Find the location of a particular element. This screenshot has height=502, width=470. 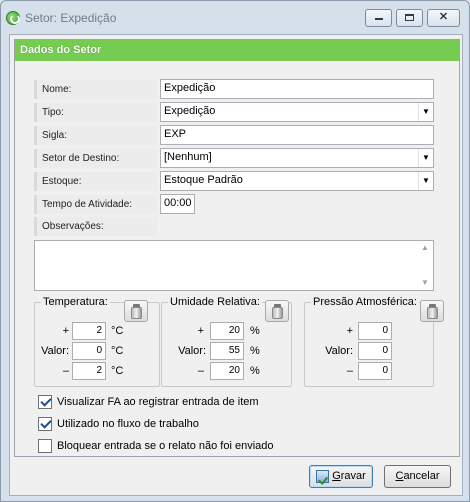

visualizar-fa-checkbox is located at coordinates (45, 402).